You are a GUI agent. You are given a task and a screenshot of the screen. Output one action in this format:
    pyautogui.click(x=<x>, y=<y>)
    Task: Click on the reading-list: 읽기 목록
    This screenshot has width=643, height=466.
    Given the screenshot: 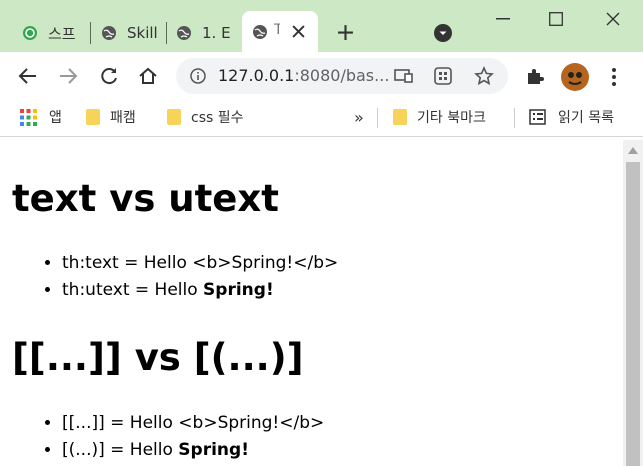 What is the action you would take?
    pyautogui.click(x=571, y=117)
    